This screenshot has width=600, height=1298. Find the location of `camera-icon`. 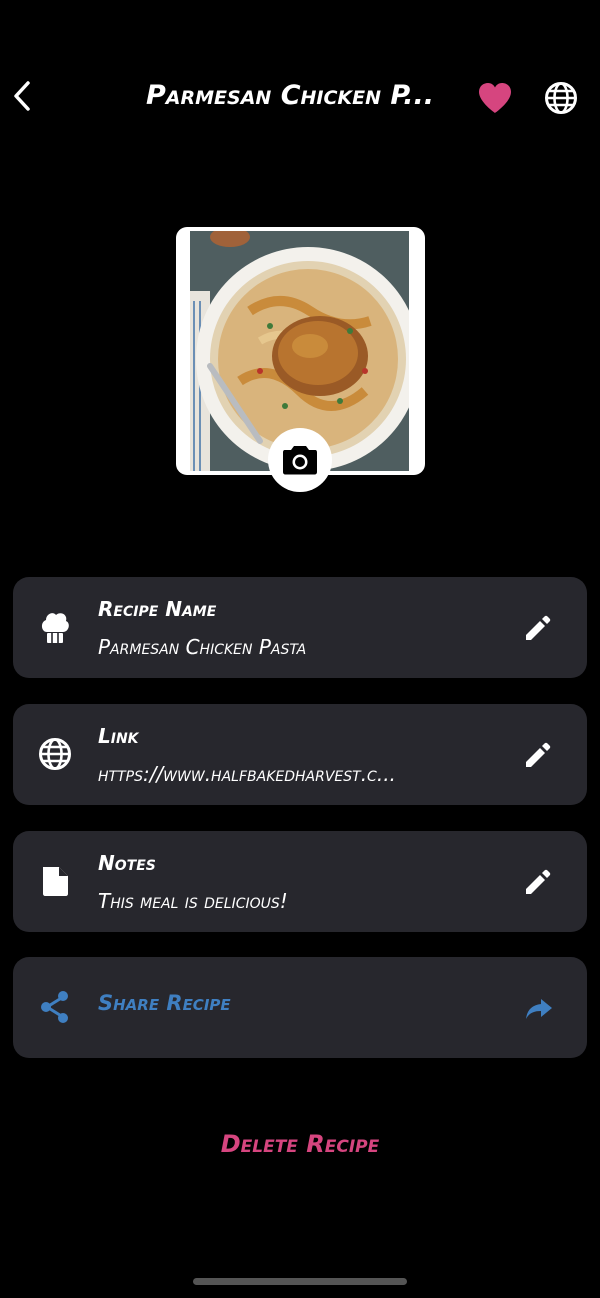

camera-icon is located at coordinates (300, 460).